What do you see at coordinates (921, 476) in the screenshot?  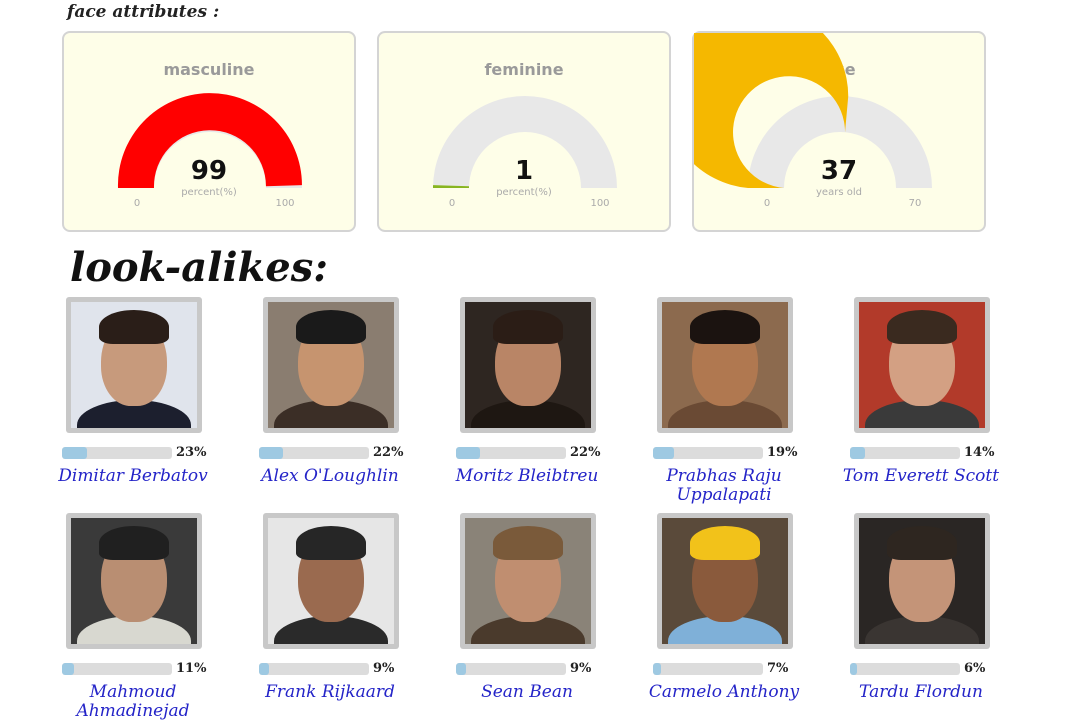 I see `lookalike-name-link: Tom Everett Scott` at bounding box center [921, 476].